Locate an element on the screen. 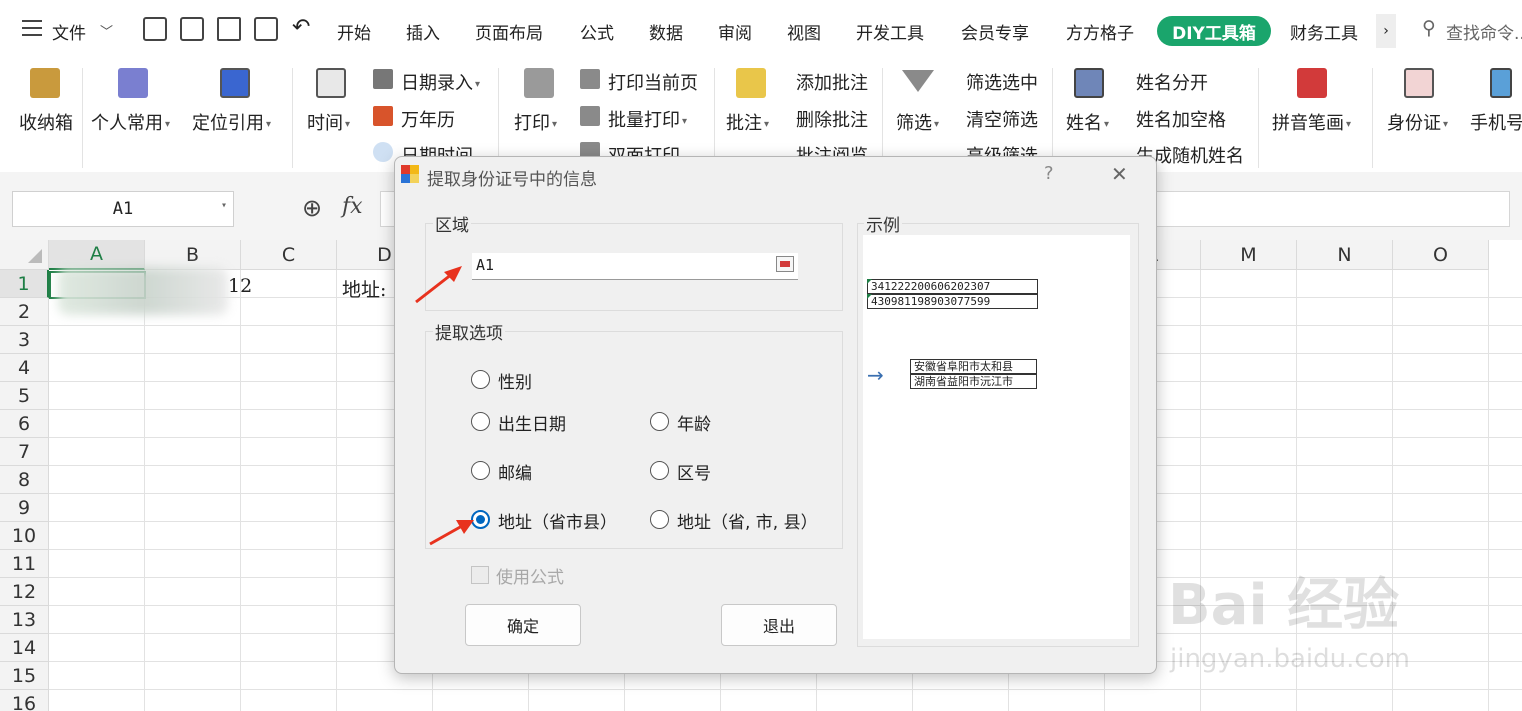 The width and height of the screenshot is (1522, 711). column-header: N is located at coordinates (1345, 255).